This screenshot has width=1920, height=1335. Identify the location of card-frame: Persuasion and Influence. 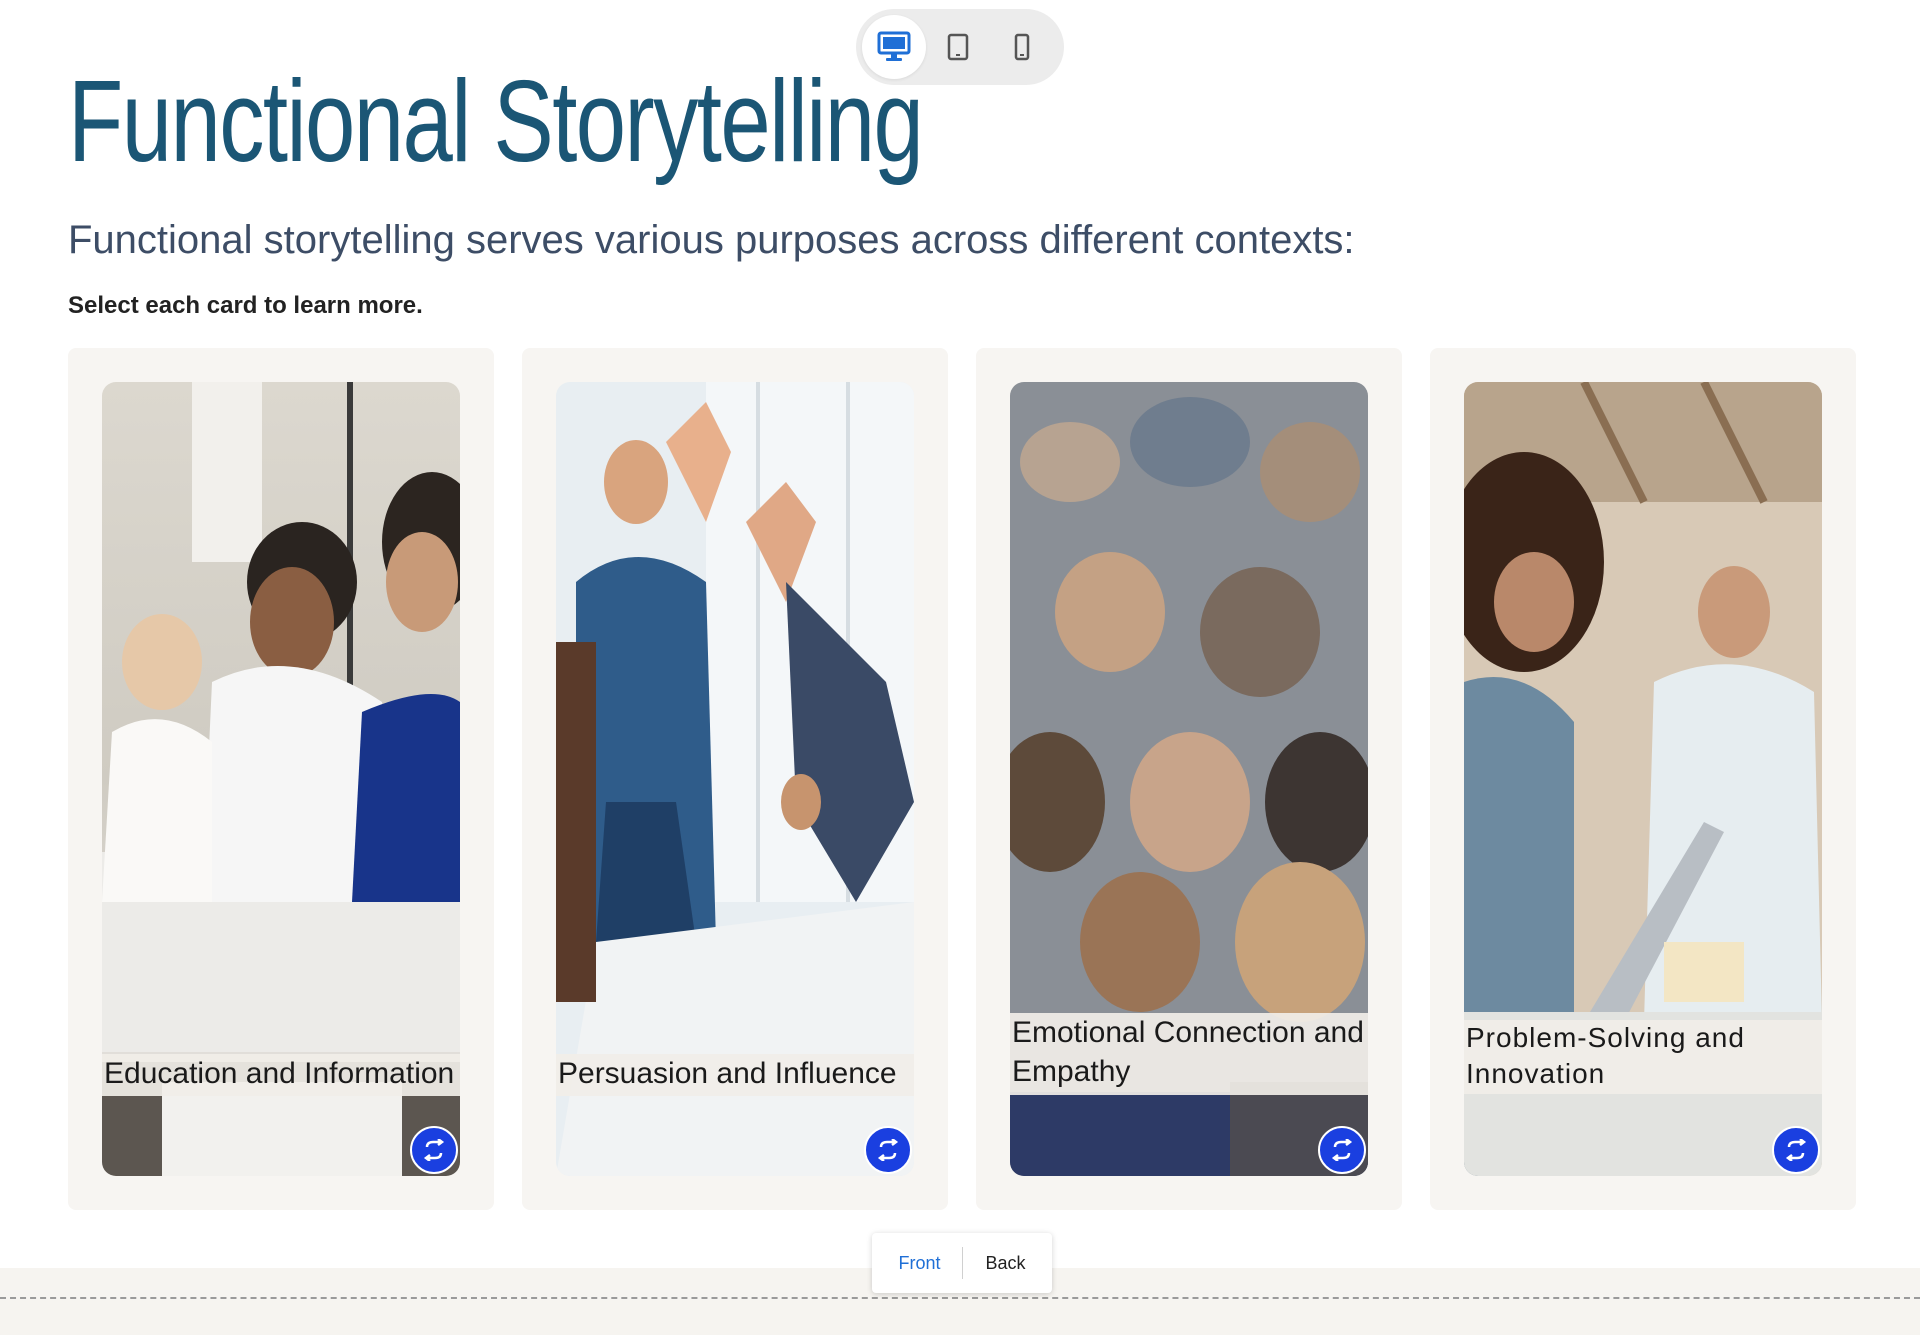
(735, 779).